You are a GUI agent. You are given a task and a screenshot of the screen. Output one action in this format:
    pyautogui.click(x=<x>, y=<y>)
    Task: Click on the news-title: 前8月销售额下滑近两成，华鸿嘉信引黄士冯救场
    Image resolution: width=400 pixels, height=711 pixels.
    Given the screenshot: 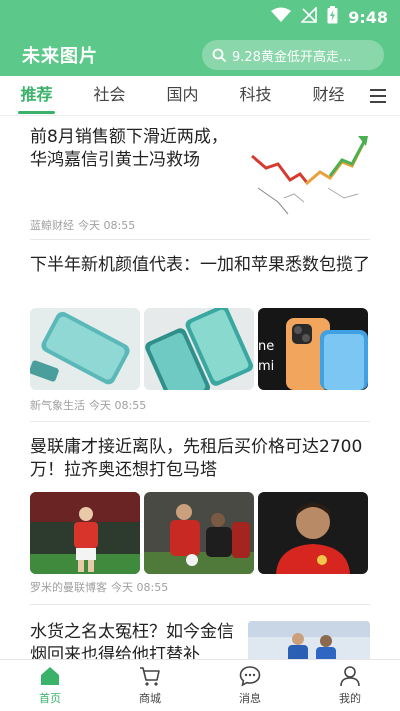 What is the action you would take?
    pyautogui.click(x=129, y=148)
    